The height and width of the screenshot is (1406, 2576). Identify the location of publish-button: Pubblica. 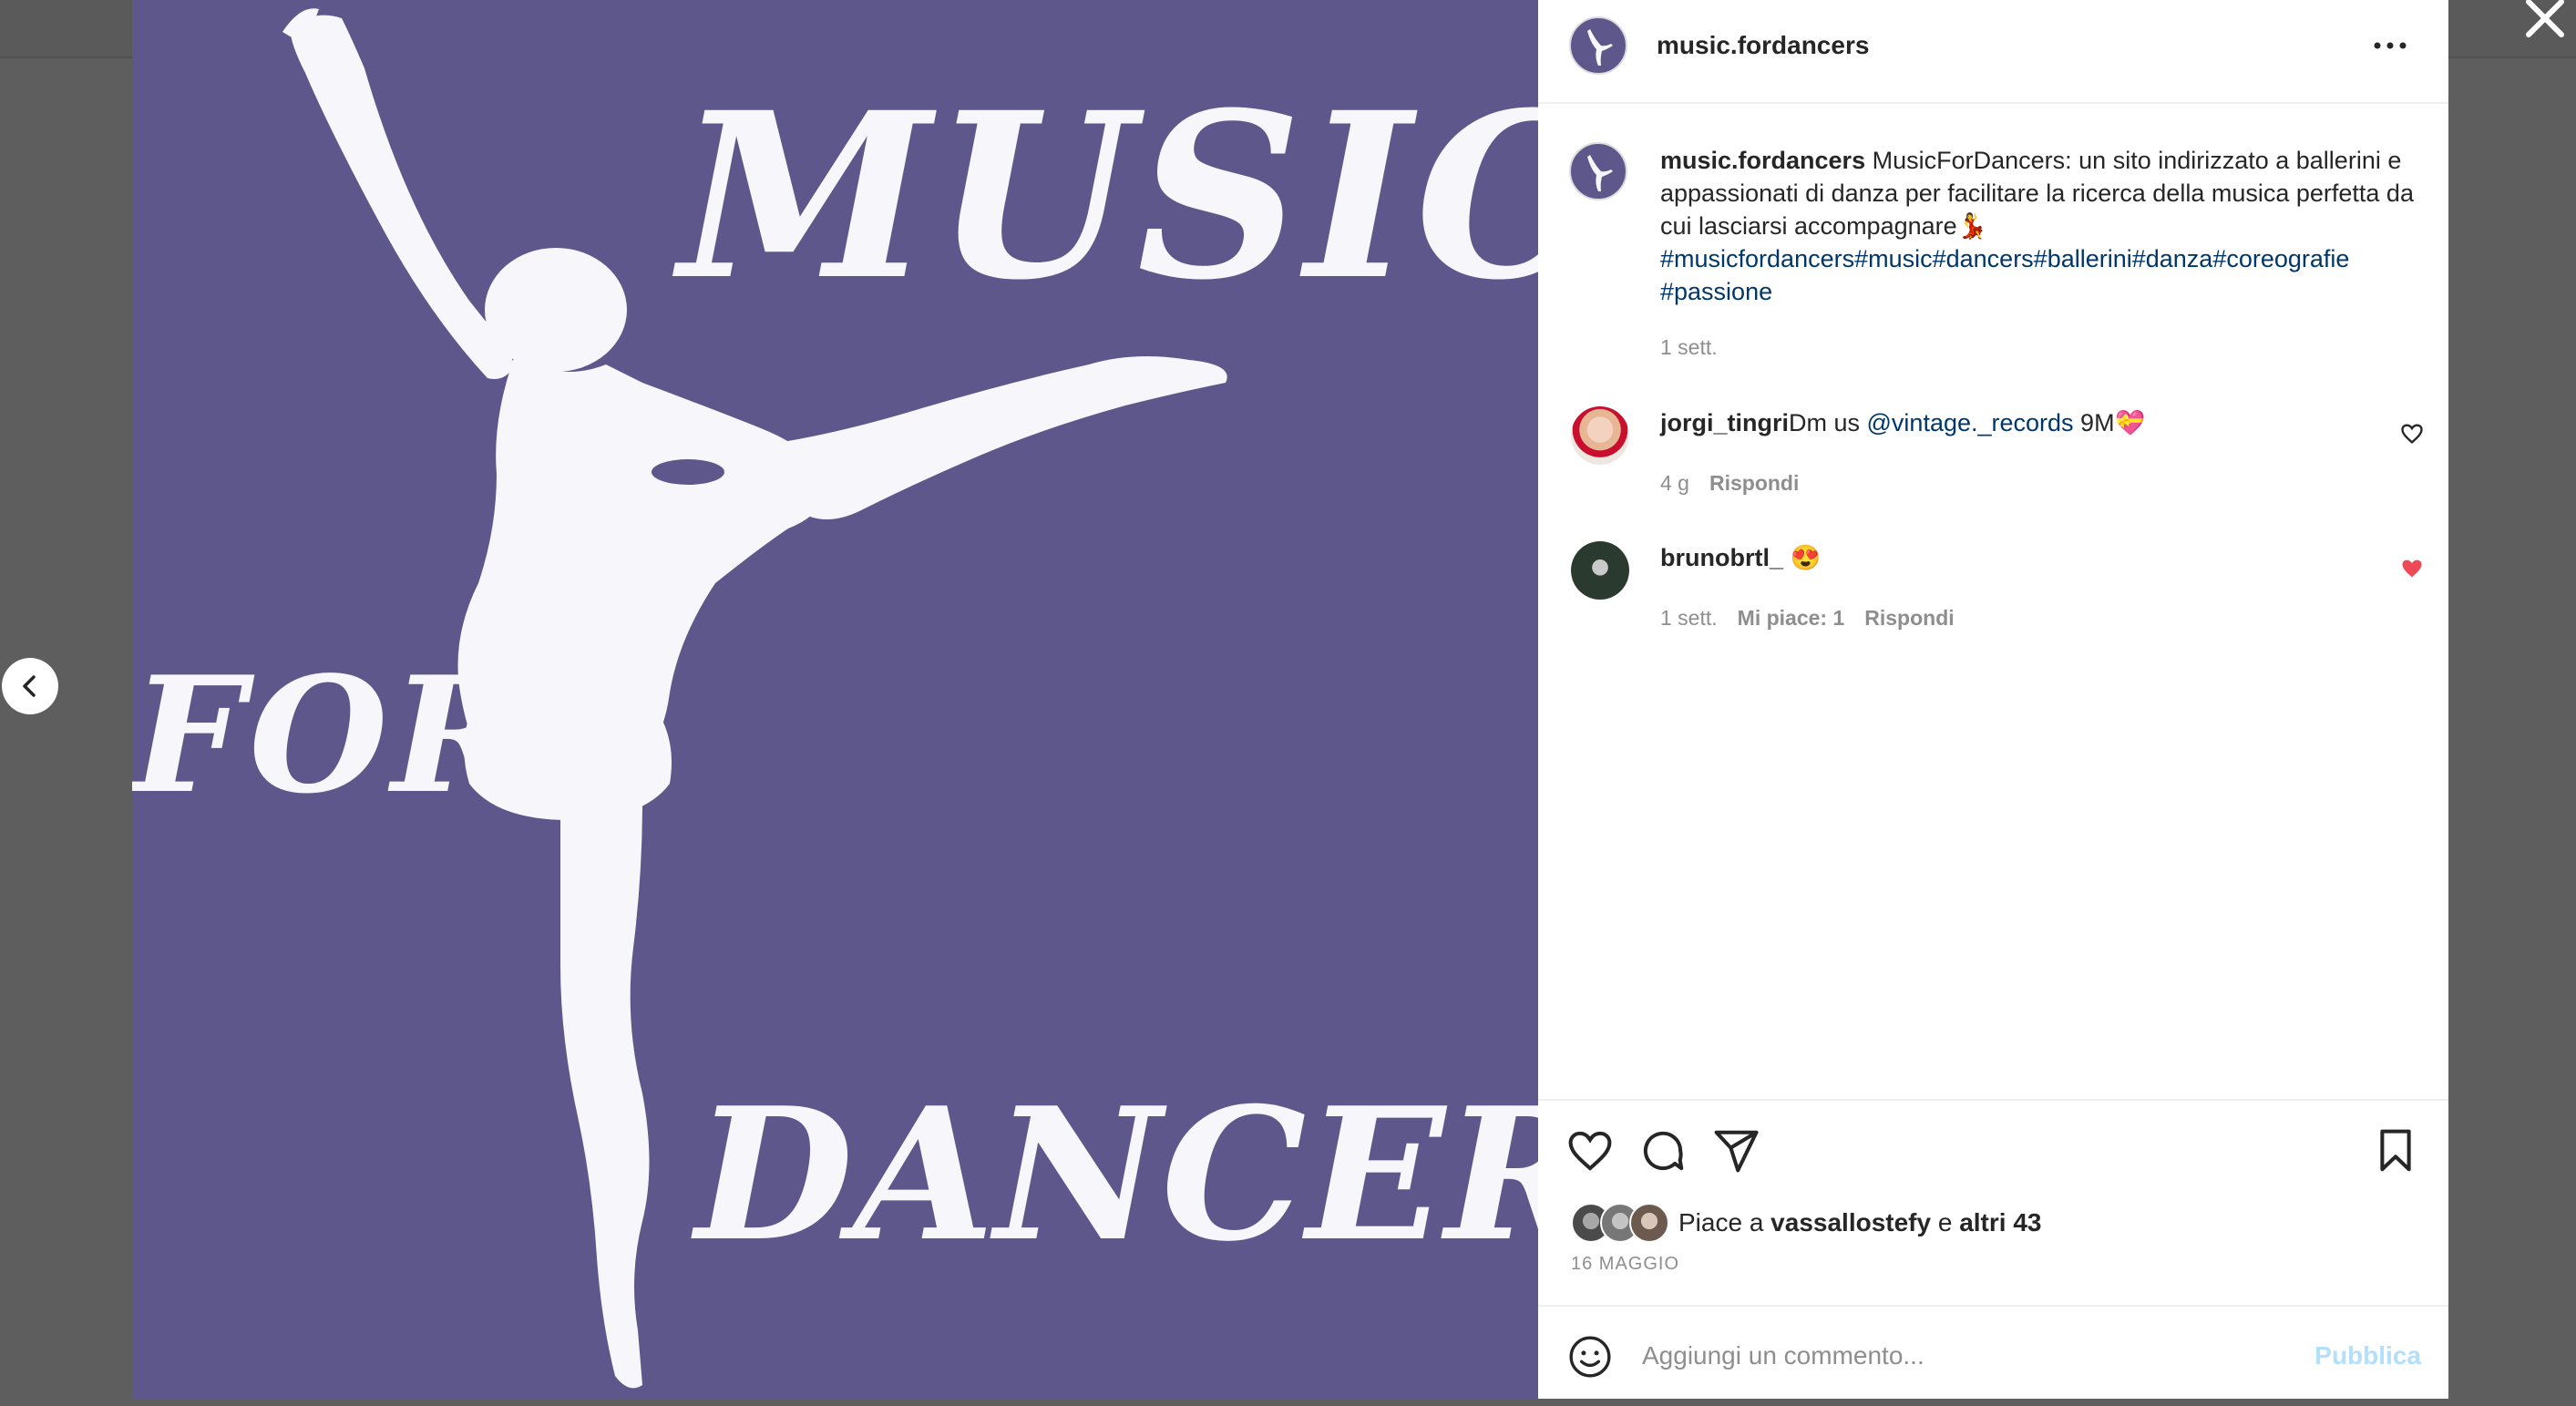
(2368, 1355).